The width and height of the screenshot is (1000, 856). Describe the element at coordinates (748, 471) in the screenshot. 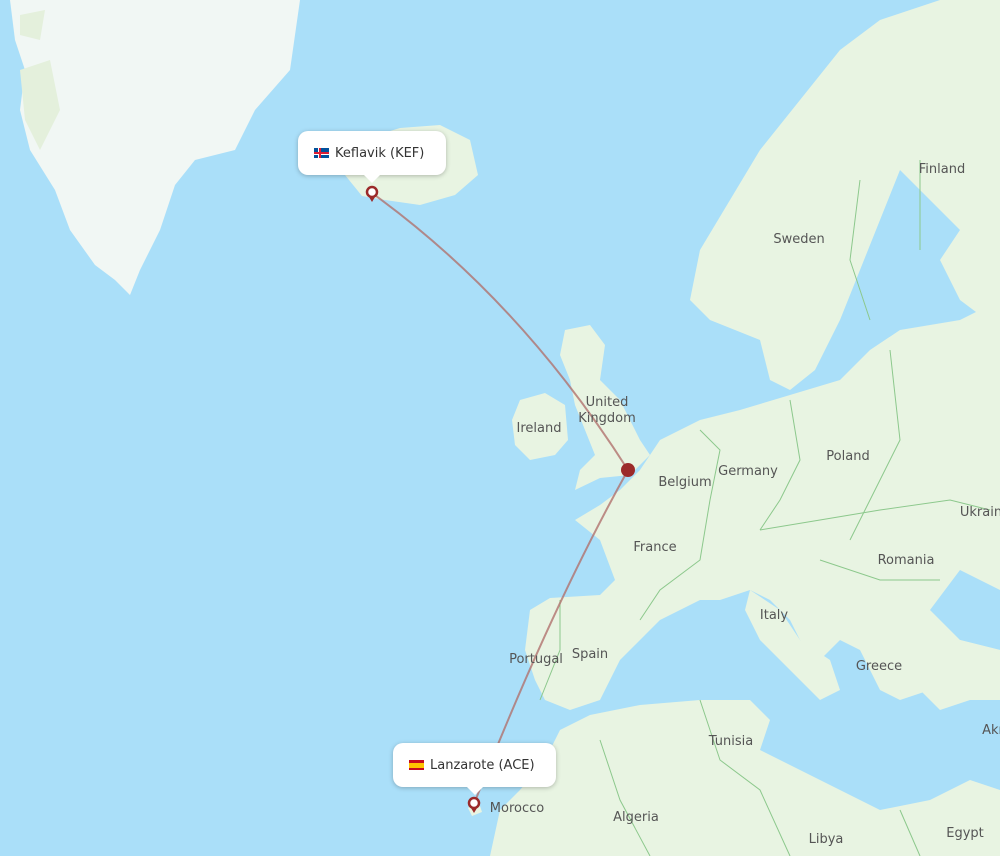

I see `country-label: Germany` at that location.